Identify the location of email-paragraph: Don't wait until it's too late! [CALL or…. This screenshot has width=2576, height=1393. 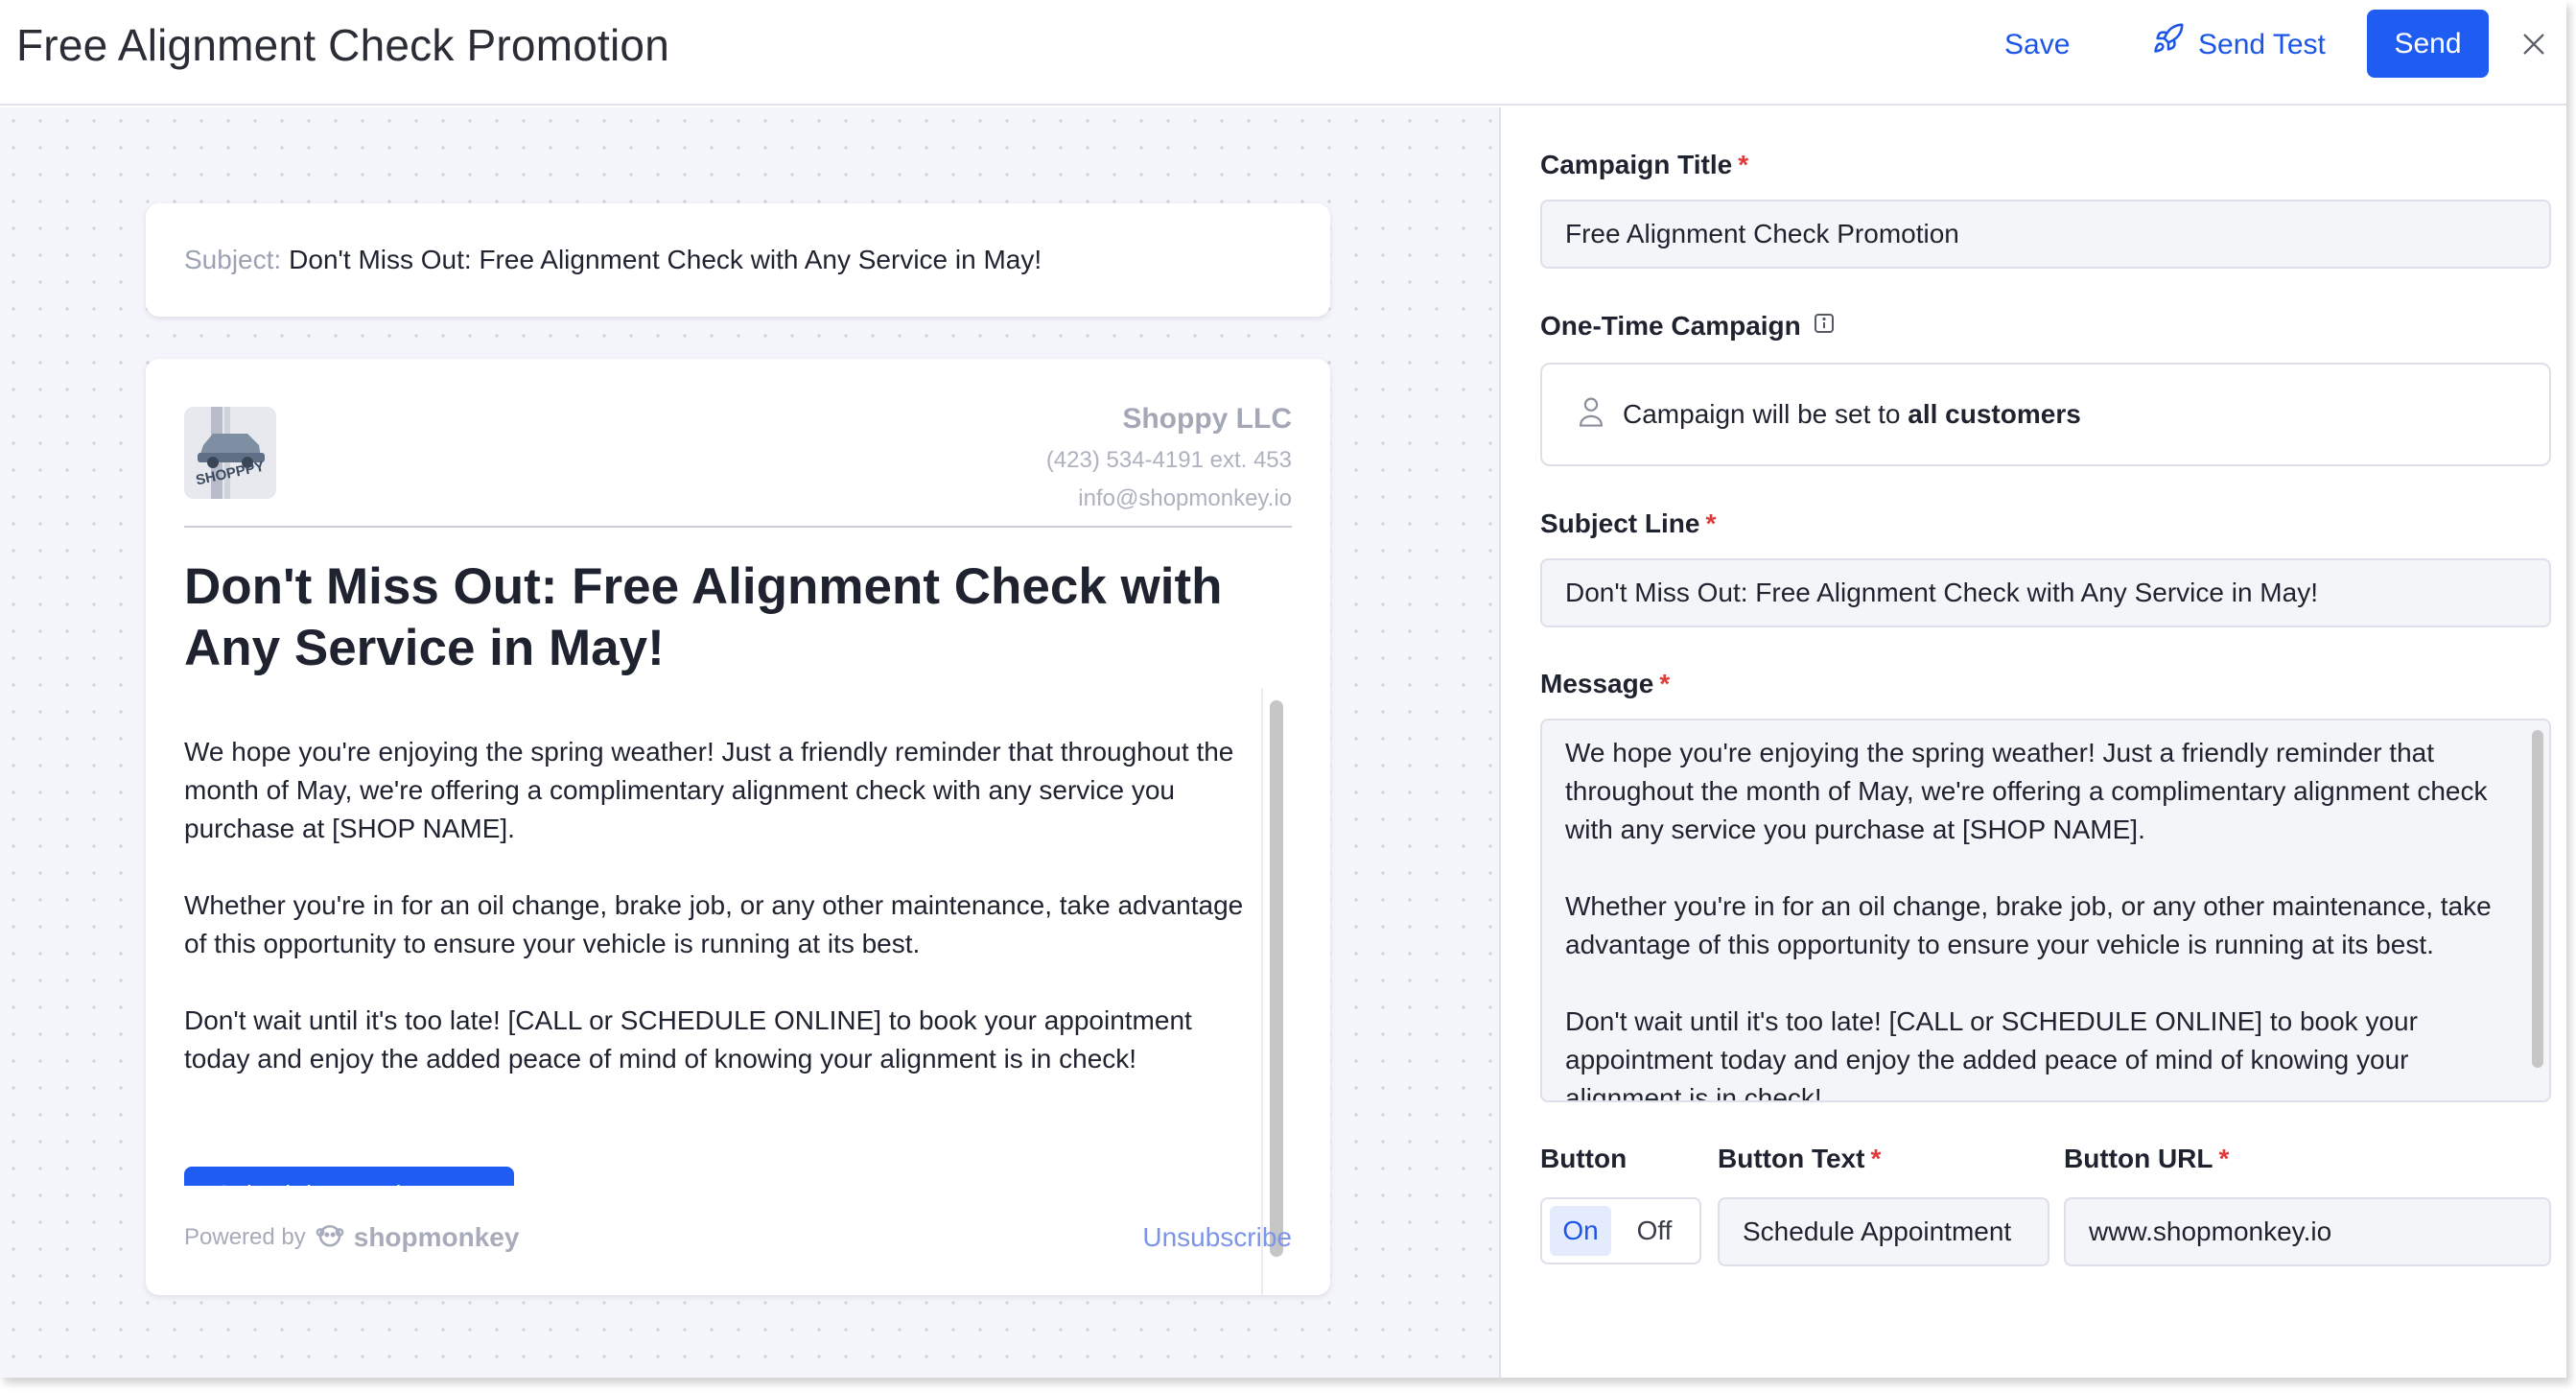
(688, 1039).